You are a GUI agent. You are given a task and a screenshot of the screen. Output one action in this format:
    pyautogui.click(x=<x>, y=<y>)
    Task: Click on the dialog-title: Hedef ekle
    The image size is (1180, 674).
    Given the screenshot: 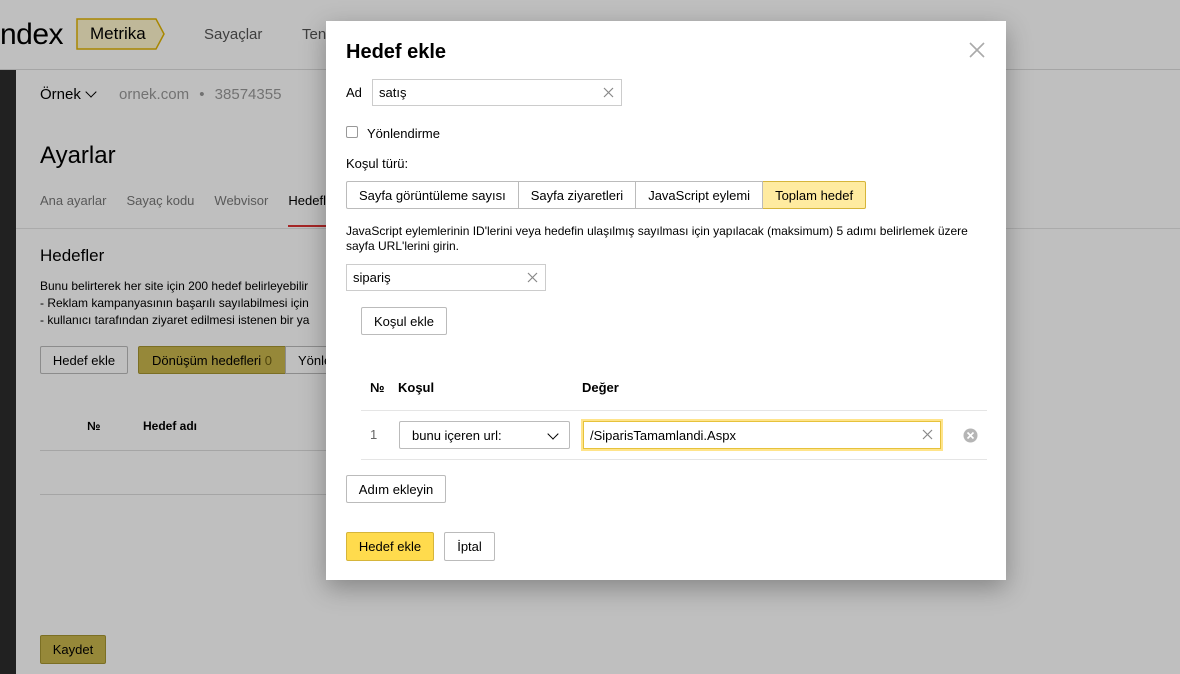 What is the action you would take?
    pyautogui.click(x=396, y=52)
    